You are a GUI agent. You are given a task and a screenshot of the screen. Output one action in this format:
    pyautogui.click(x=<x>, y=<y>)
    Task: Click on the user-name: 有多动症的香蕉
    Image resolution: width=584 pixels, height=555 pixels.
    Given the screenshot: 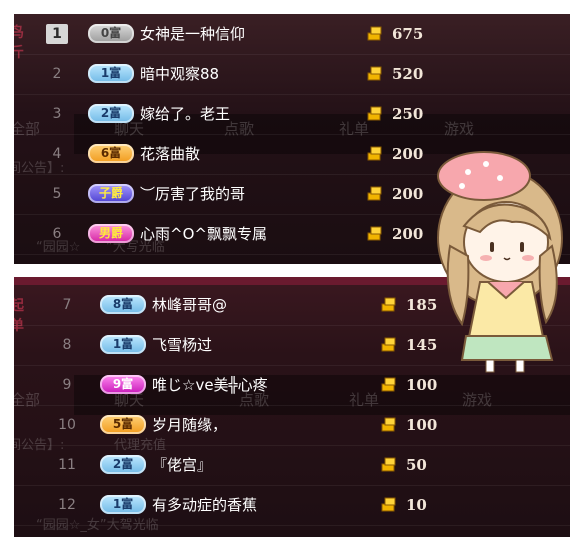 What is the action you would take?
    pyautogui.click(x=204, y=505)
    